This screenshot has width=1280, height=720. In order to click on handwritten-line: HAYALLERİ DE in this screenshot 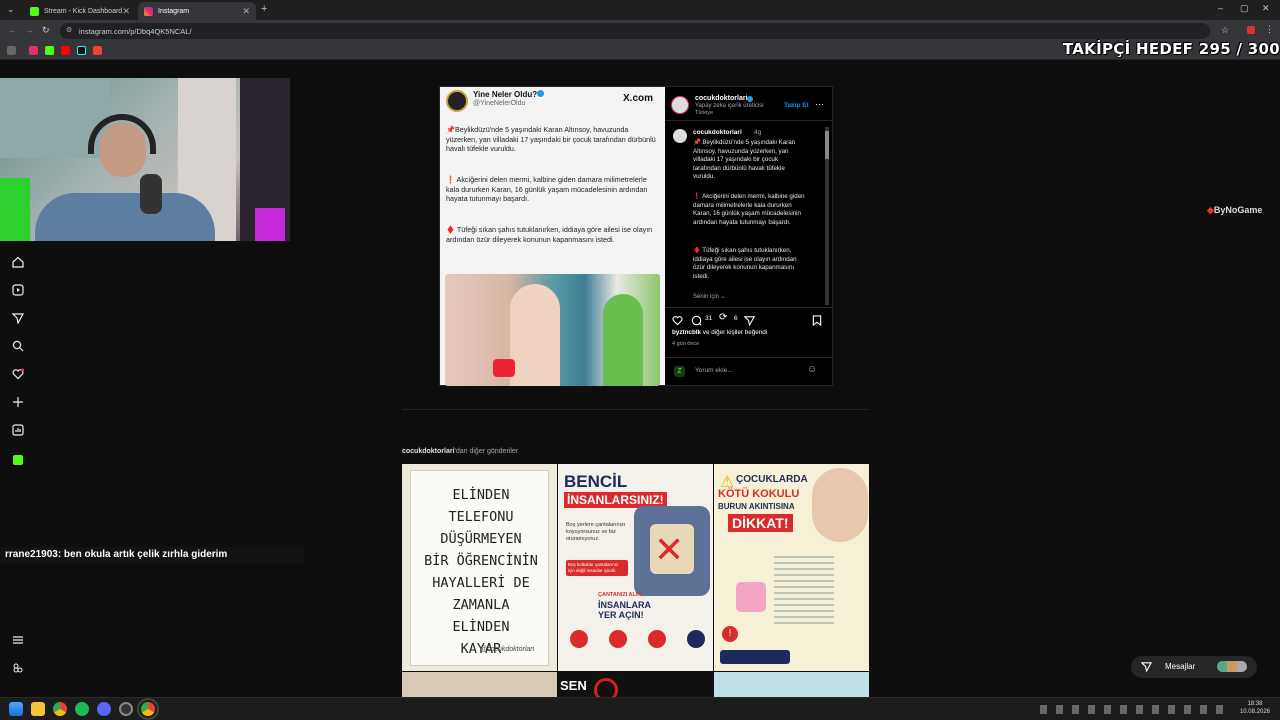, I will do `click(481, 583)`.